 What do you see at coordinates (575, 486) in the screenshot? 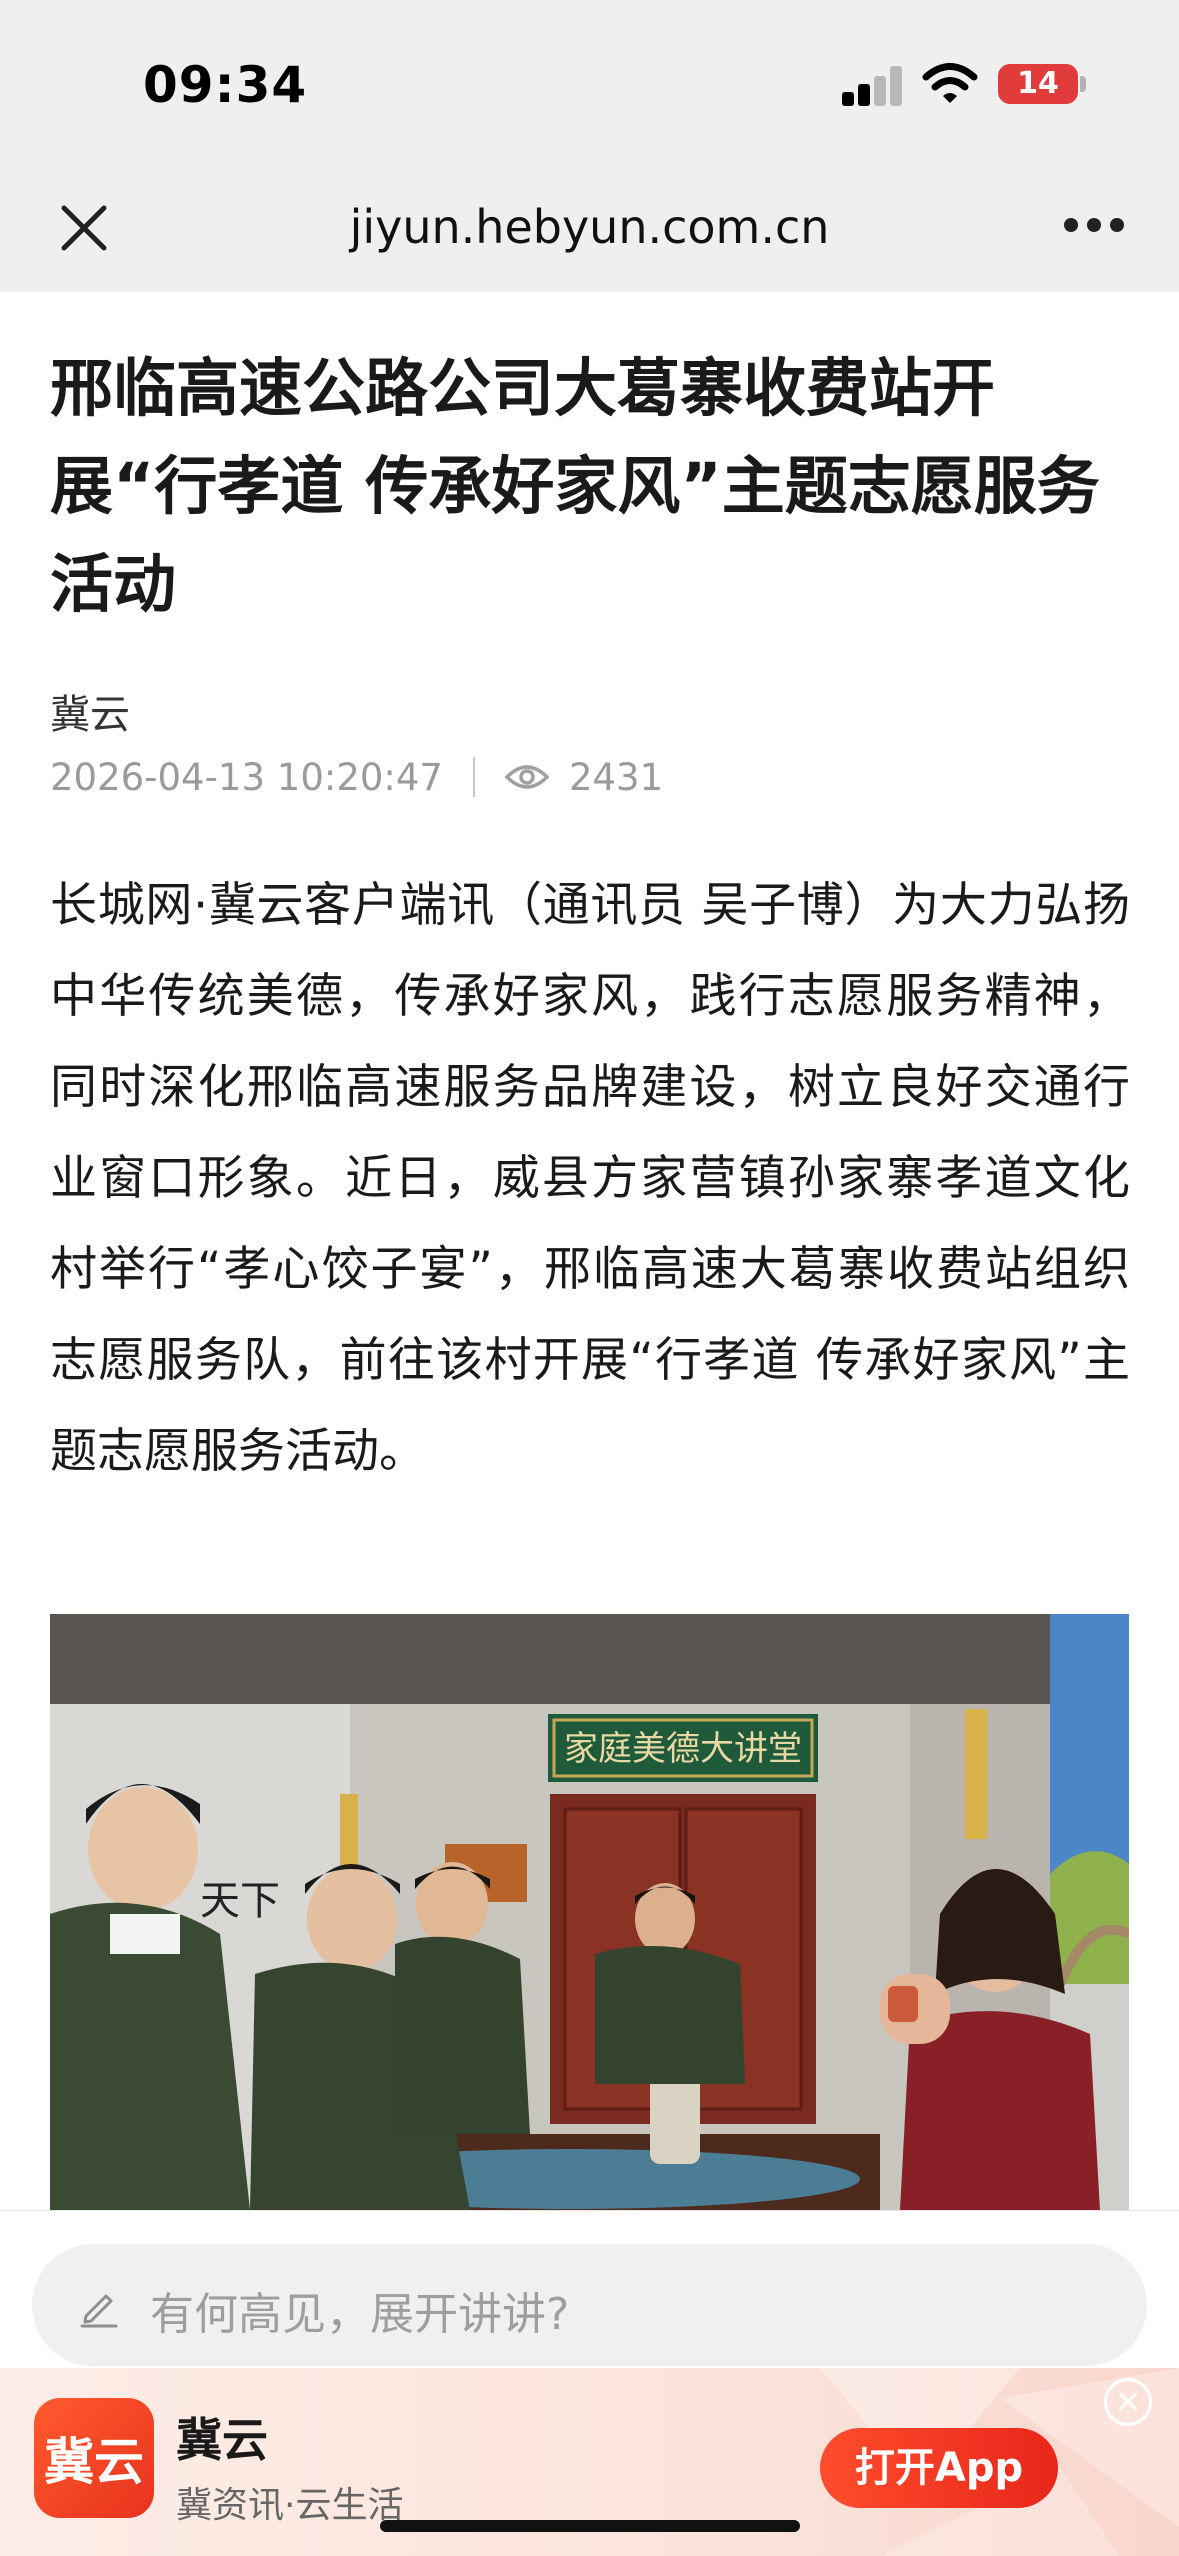
I see `article-title: 邢临高速公路公司大葛寨收费站开展“行孝道 传承好家风”主题志愿服务活动` at bounding box center [575, 486].